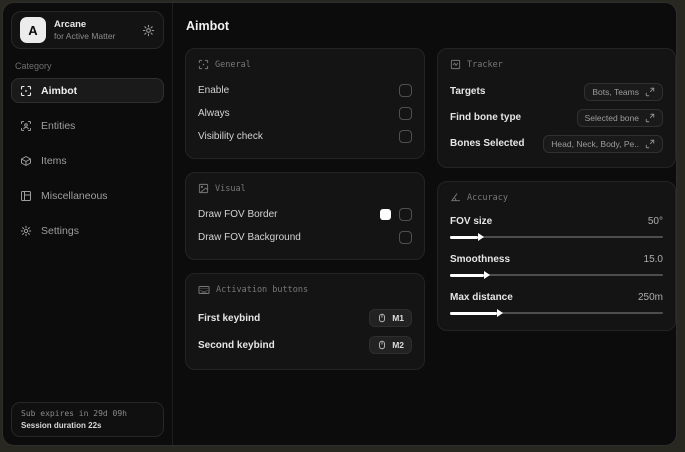  I want to click on dropdown-value: Selected bone, so click(611, 117).